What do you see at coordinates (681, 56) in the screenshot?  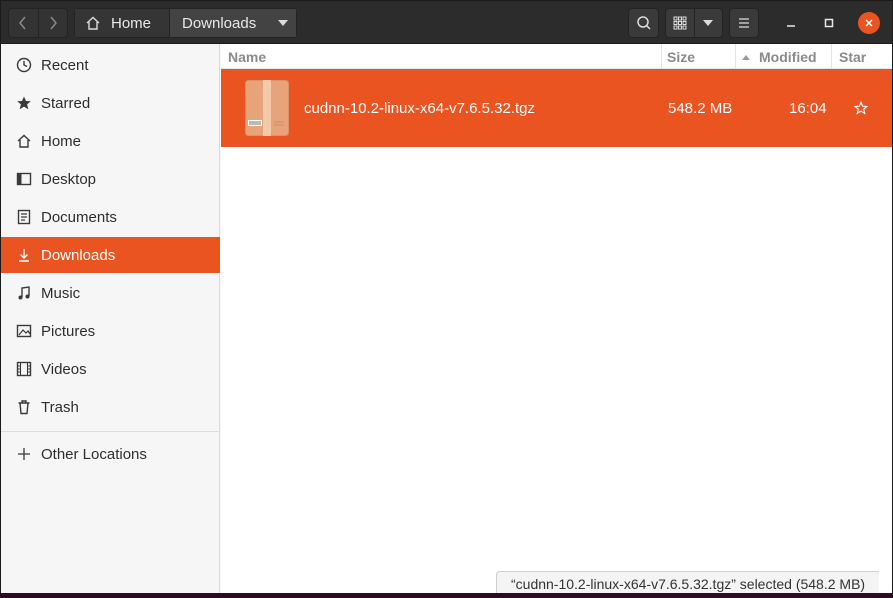 I see `column-header-size: Size` at bounding box center [681, 56].